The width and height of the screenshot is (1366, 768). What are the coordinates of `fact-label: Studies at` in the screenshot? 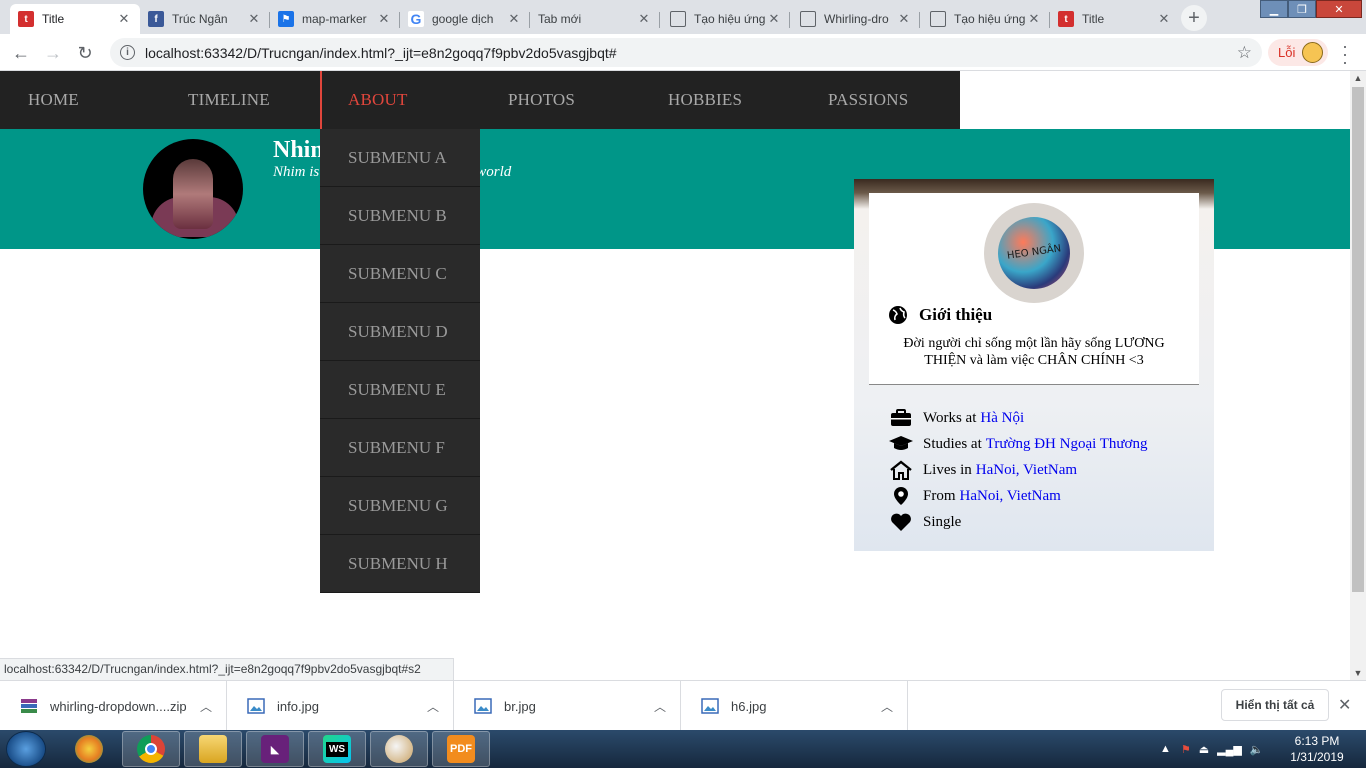 It's located at (952, 443).